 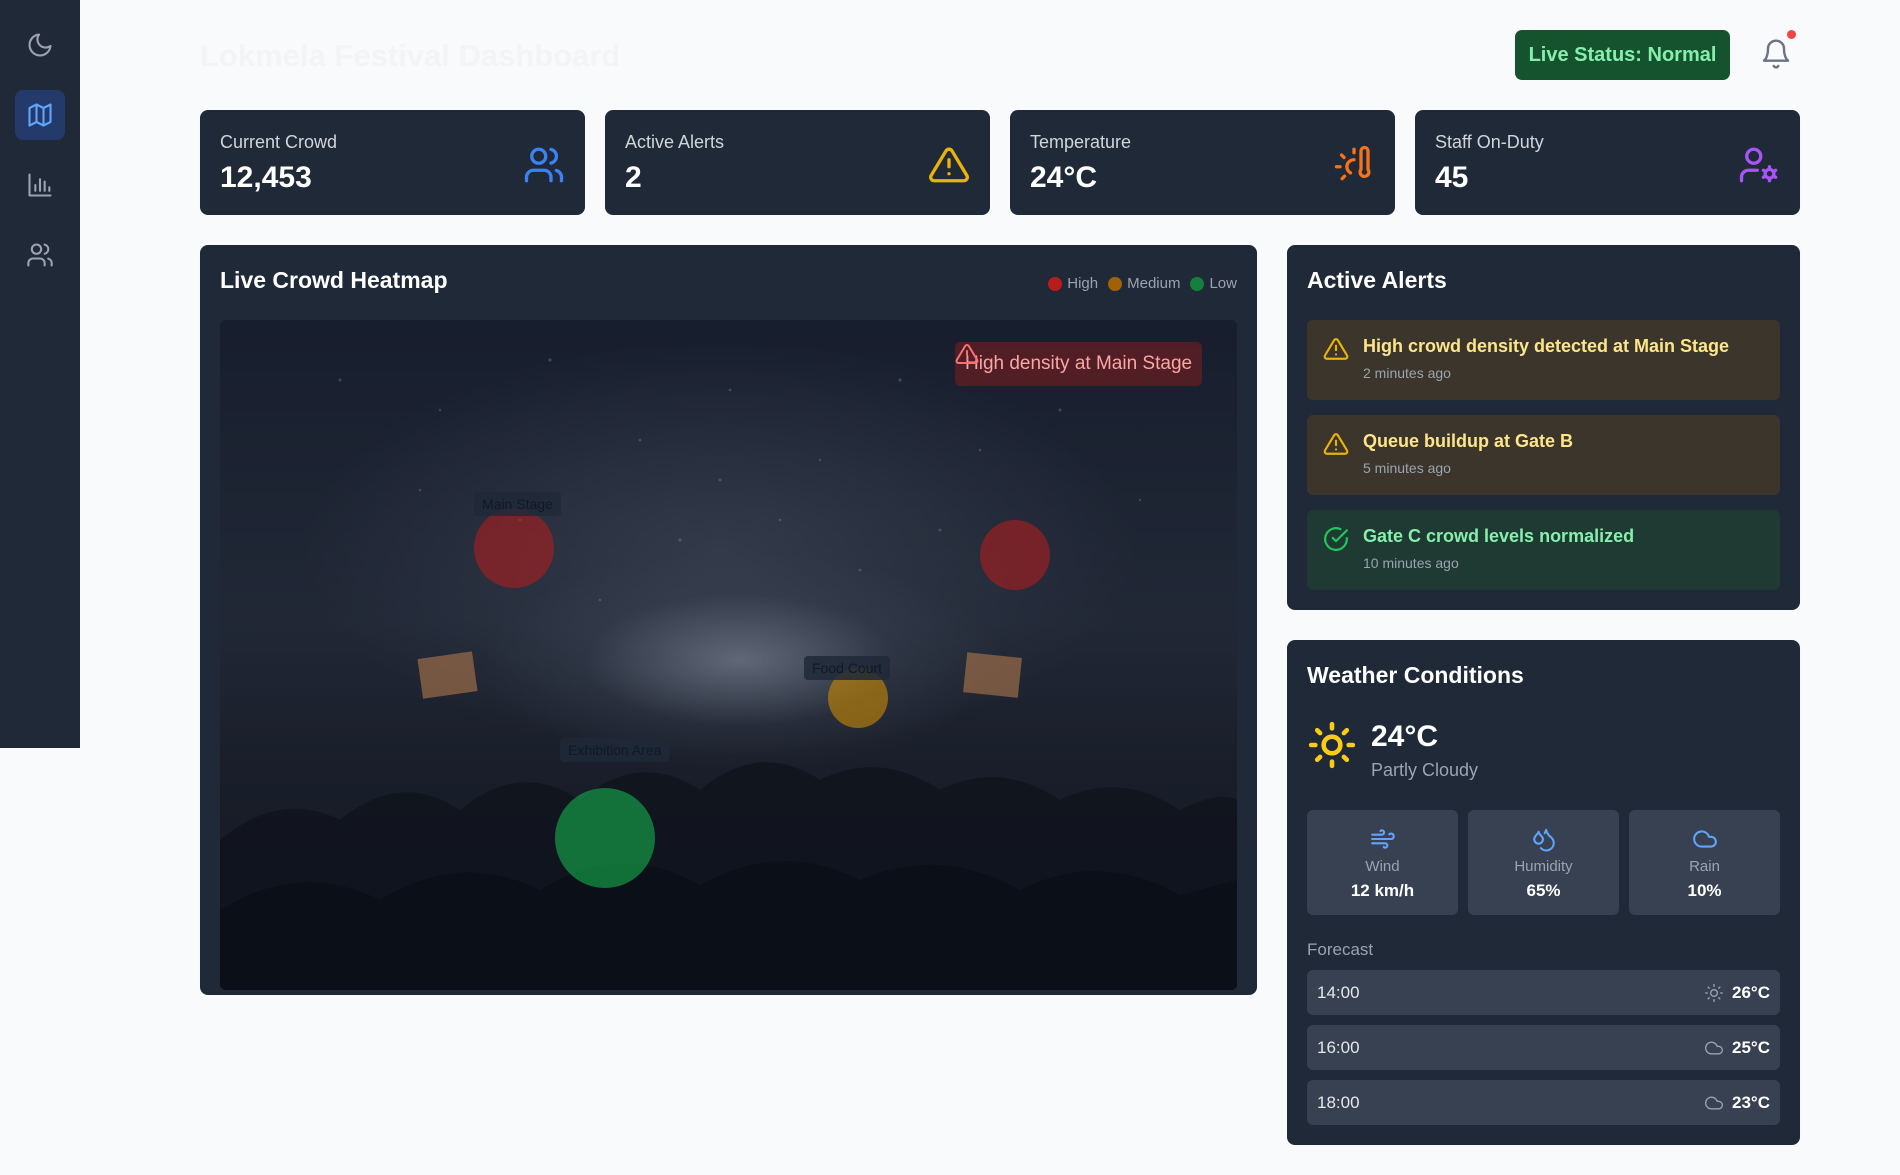 What do you see at coordinates (1064, 177) in the screenshot?
I see `stat-value: 24°C` at bounding box center [1064, 177].